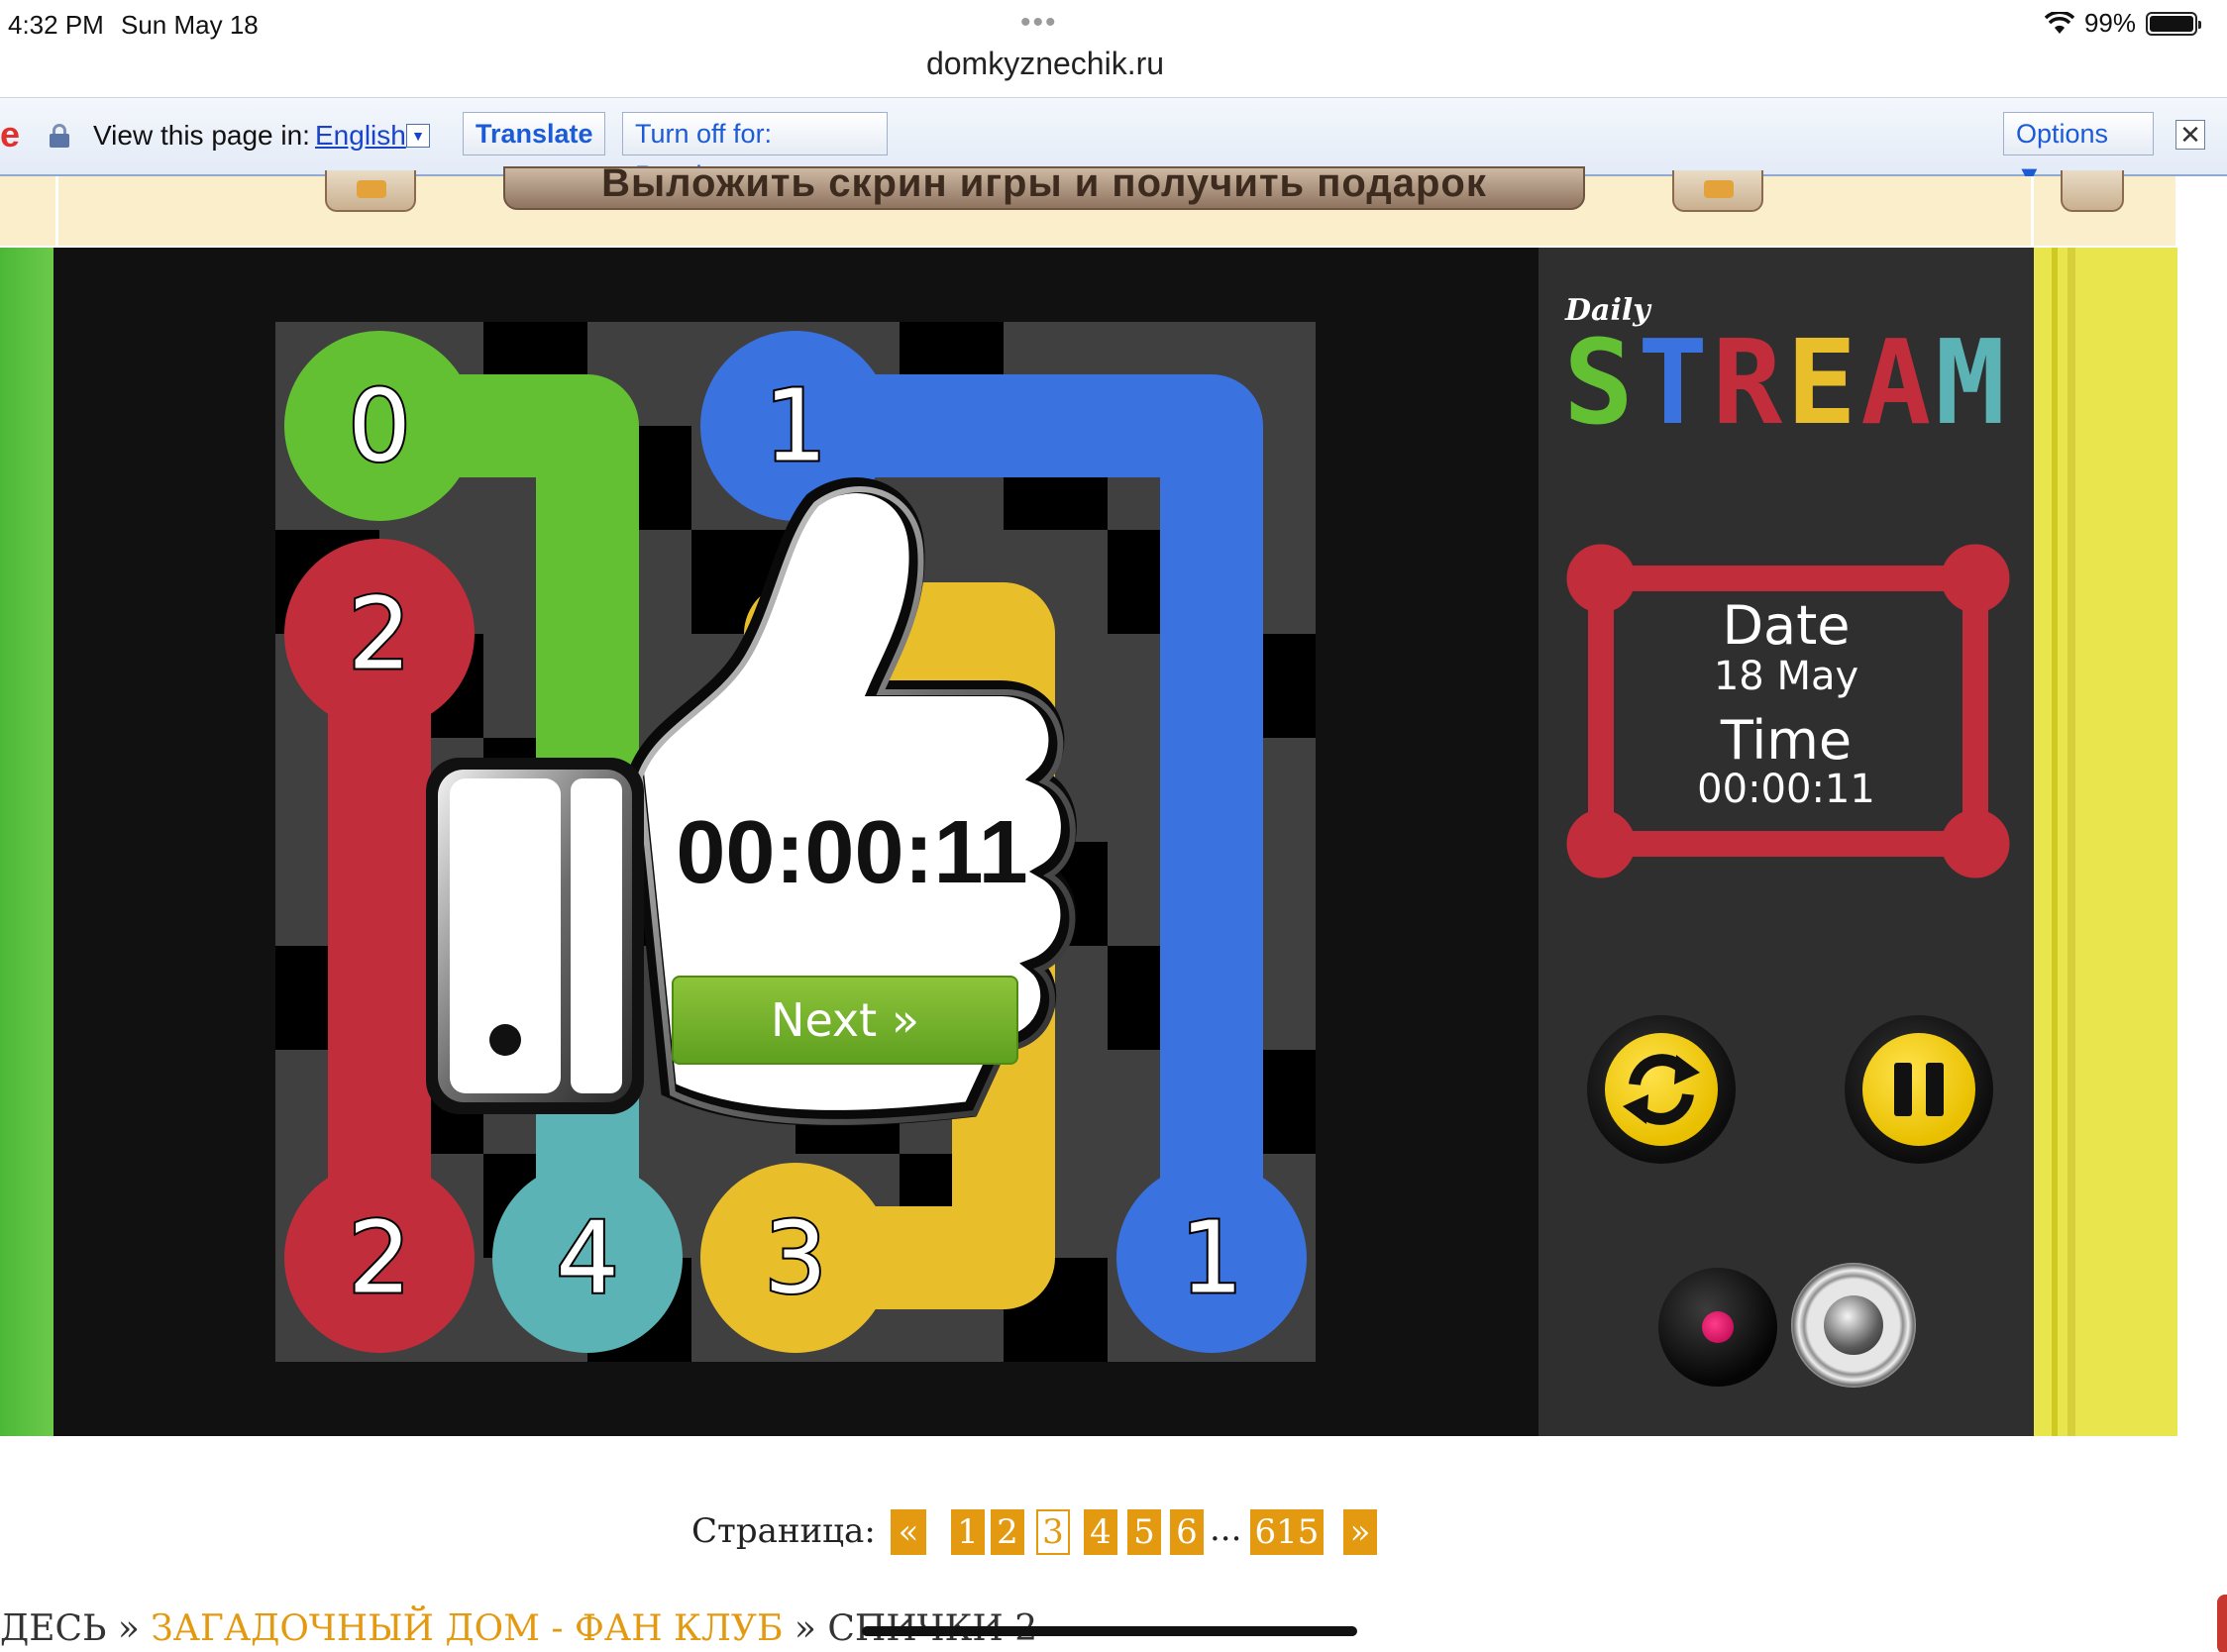 The width and height of the screenshot is (2227, 1652). Describe the element at coordinates (852, 852) in the screenshot. I see `result-time: 00:00:11` at that location.